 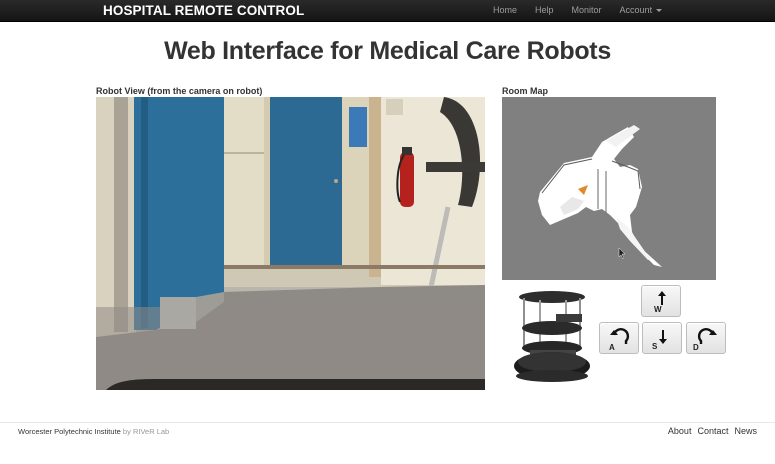 I want to click on back-key-label: S, so click(x=655, y=346).